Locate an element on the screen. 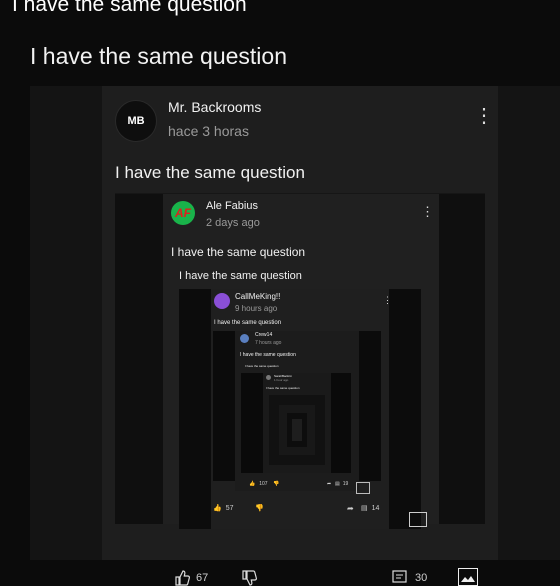 The height and width of the screenshot is (586, 560). reply-count-level4: 19 is located at coordinates (345, 484).